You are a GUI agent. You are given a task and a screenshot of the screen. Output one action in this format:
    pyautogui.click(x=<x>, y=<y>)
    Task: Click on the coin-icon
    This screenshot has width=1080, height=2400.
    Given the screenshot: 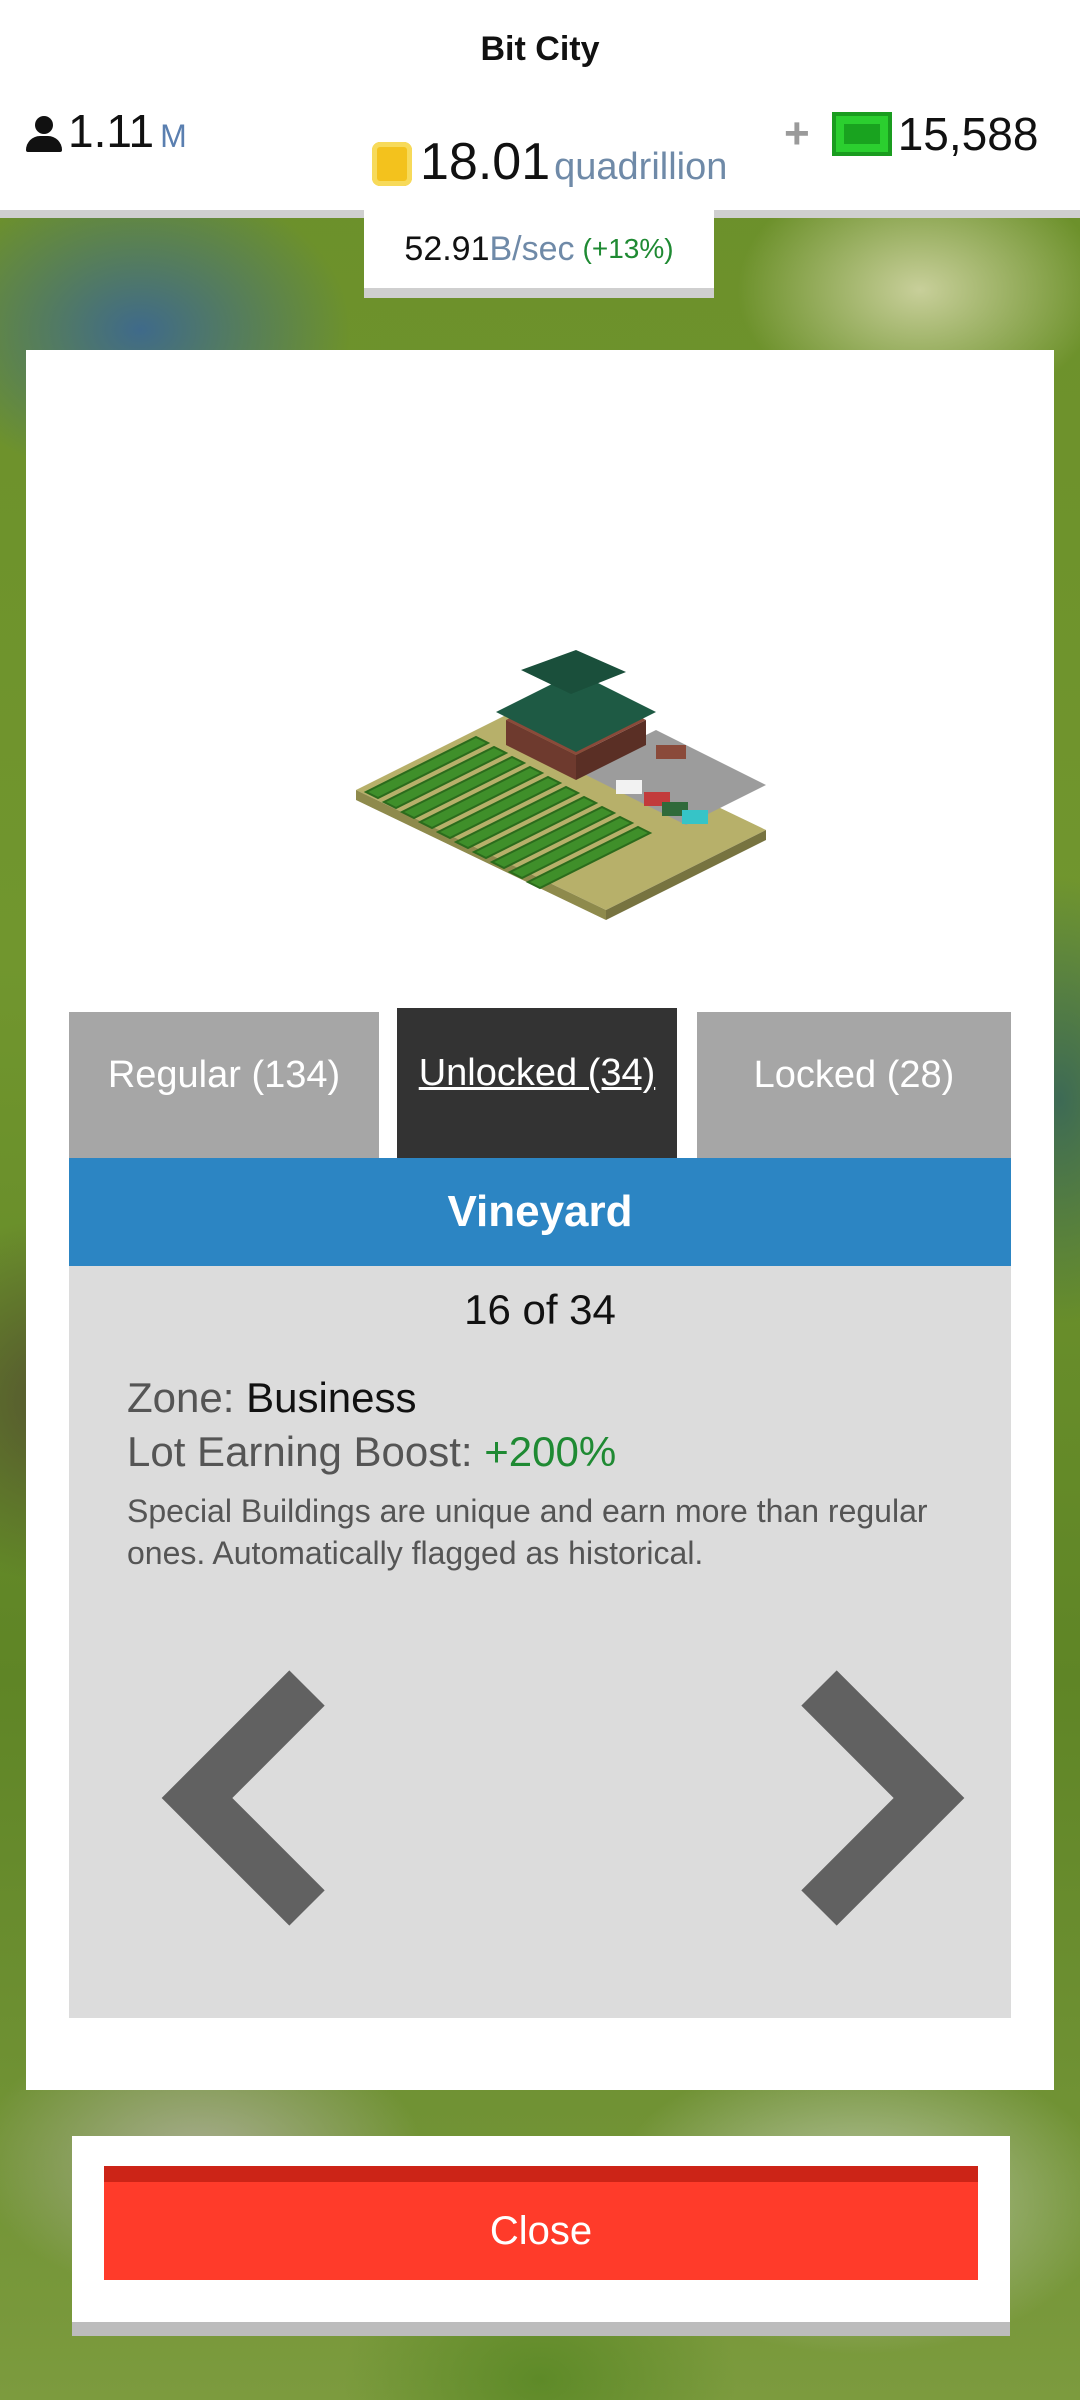 What is the action you would take?
    pyautogui.click(x=392, y=164)
    